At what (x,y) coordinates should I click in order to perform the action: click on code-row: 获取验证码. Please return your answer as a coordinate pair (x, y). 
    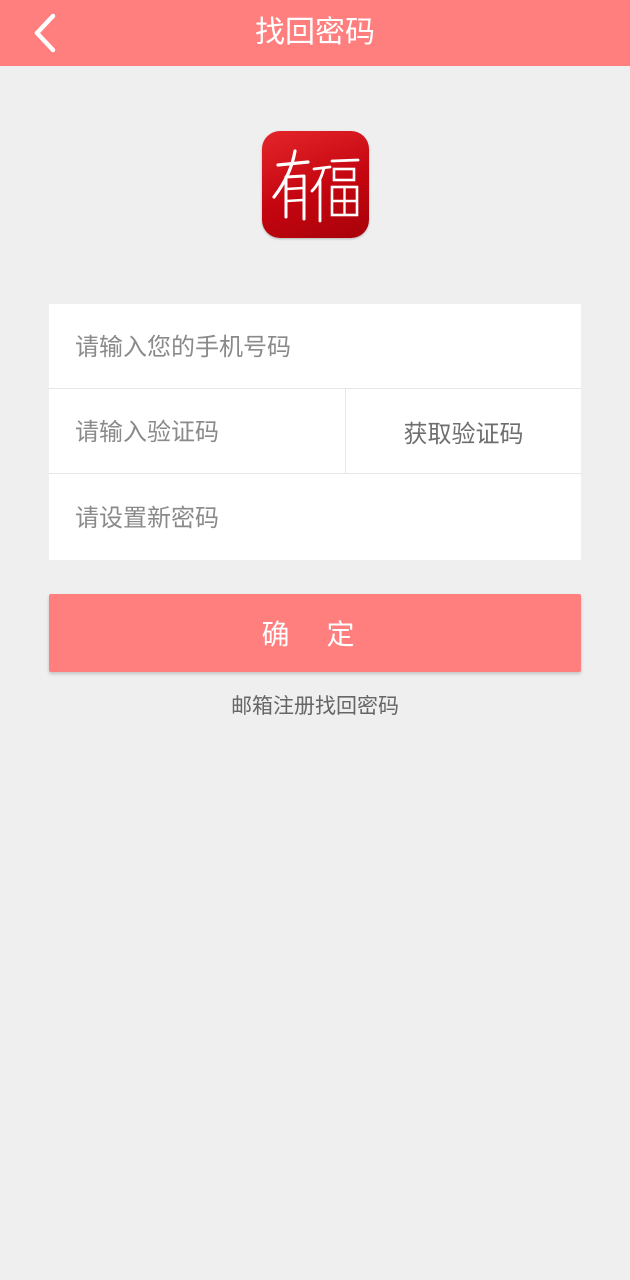
    Looking at the image, I should click on (315, 431).